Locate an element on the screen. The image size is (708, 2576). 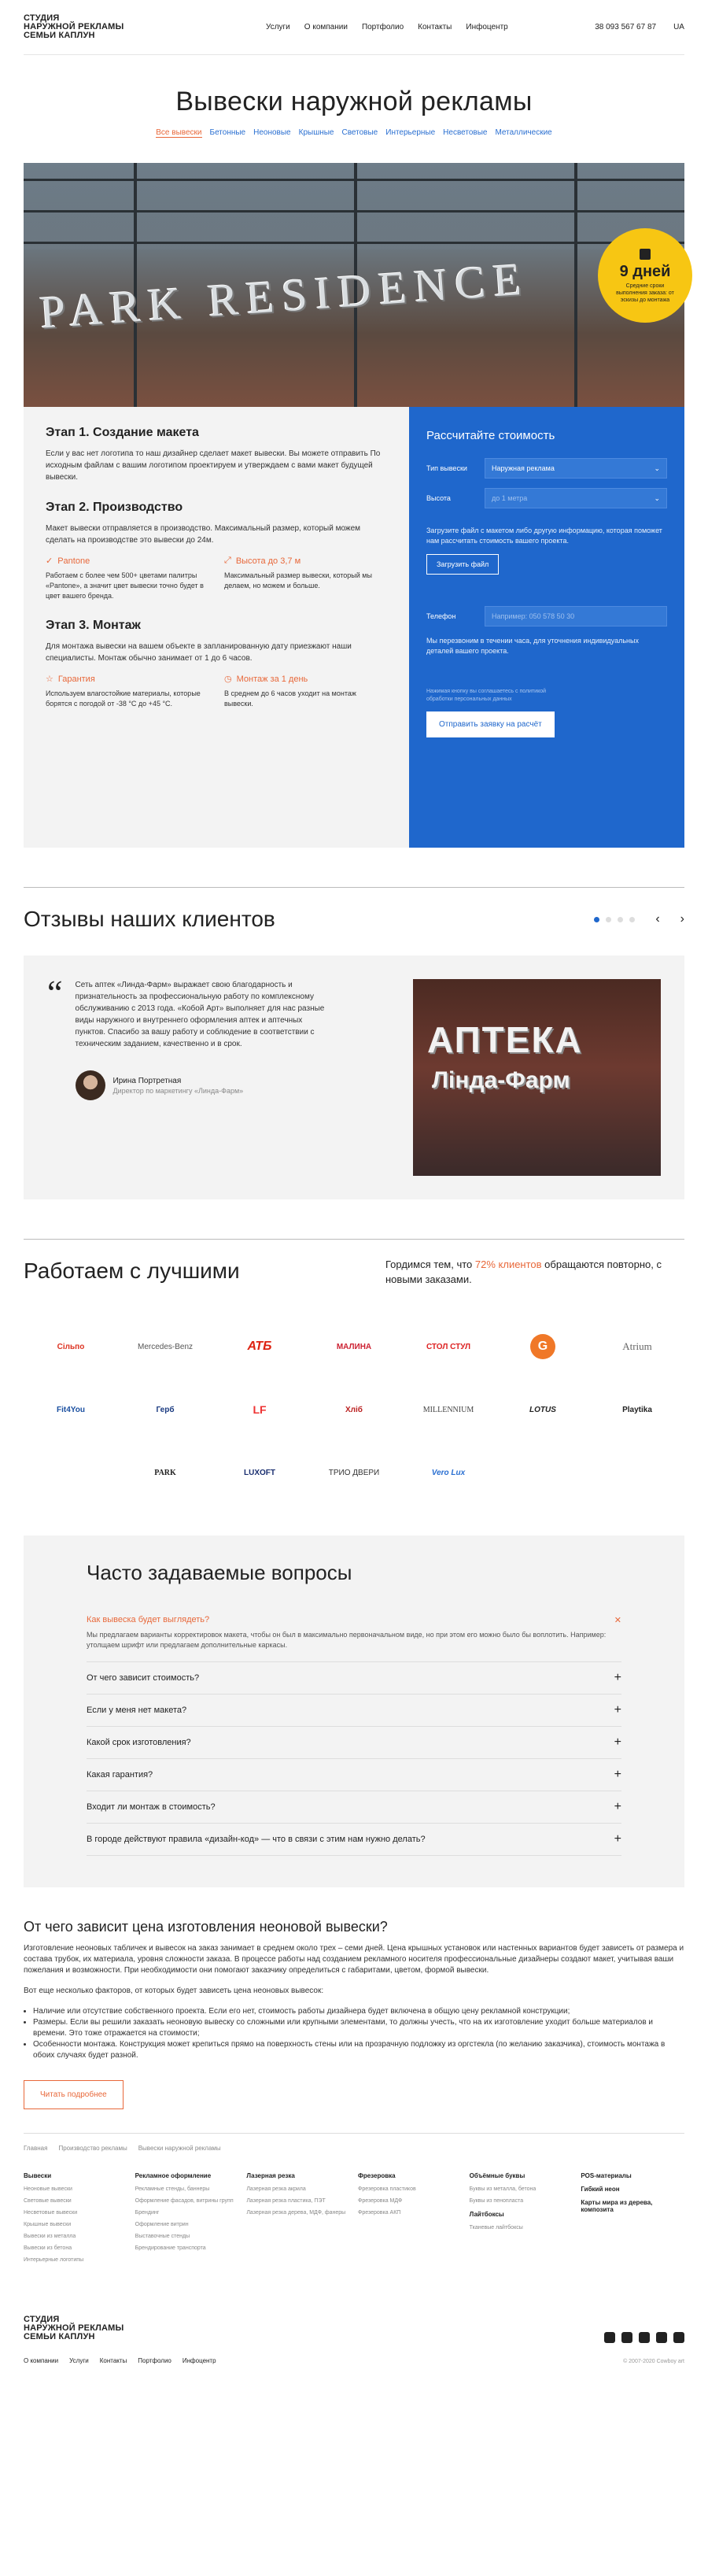
upload-button: Загрузить файл is located at coordinates (463, 564).